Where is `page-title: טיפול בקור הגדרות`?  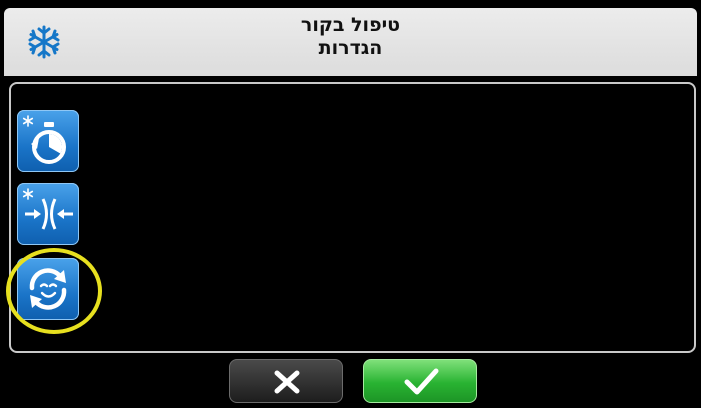 page-title: טיפול בקור הגדרות is located at coordinates (350, 37).